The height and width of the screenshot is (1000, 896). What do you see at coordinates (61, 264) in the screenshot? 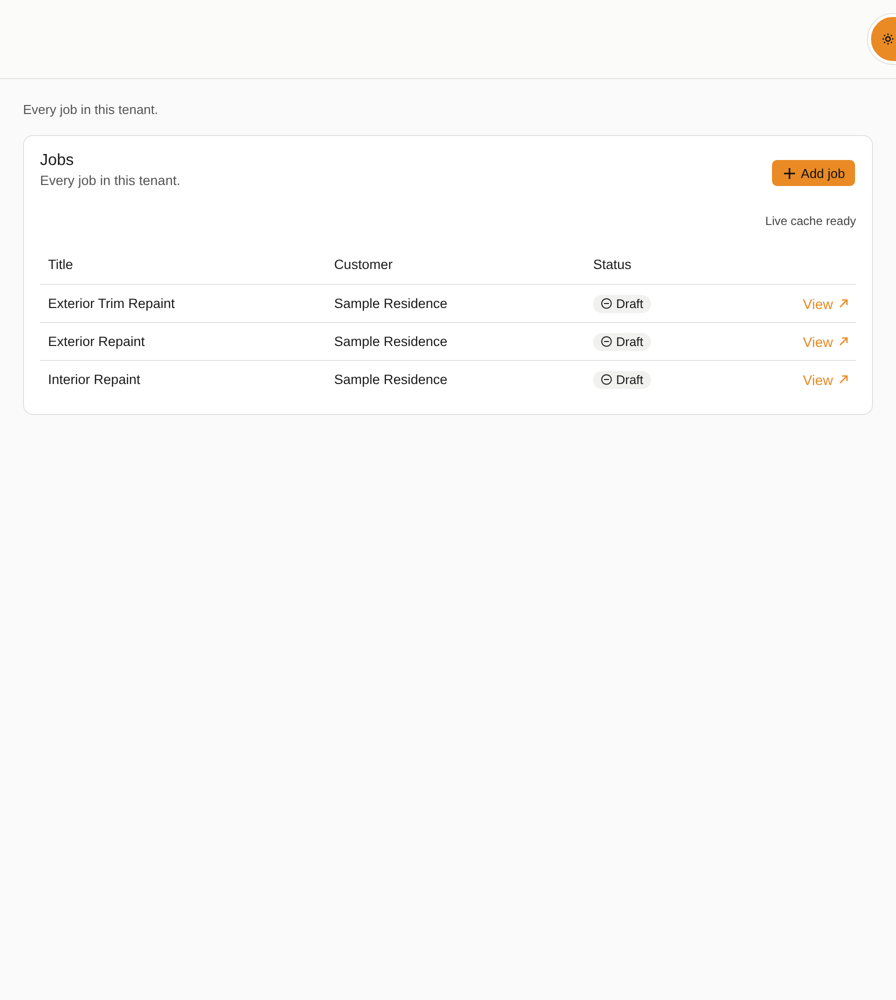
I see `column-header: Title` at bounding box center [61, 264].